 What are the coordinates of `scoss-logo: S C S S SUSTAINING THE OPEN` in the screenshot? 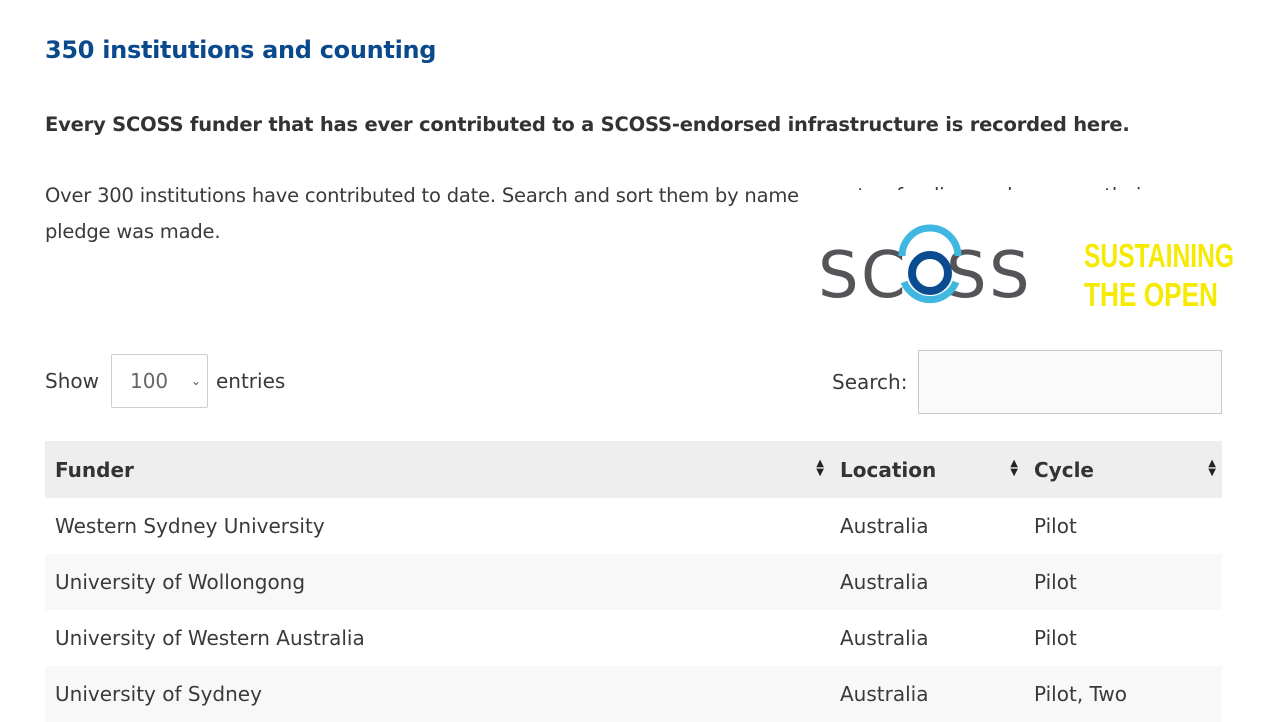 It's located at (1035, 260).